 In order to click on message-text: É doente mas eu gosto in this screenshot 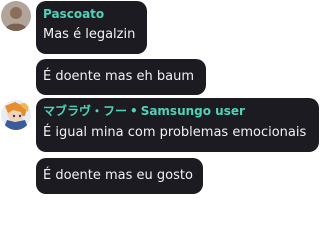, I will do `click(118, 175)`.